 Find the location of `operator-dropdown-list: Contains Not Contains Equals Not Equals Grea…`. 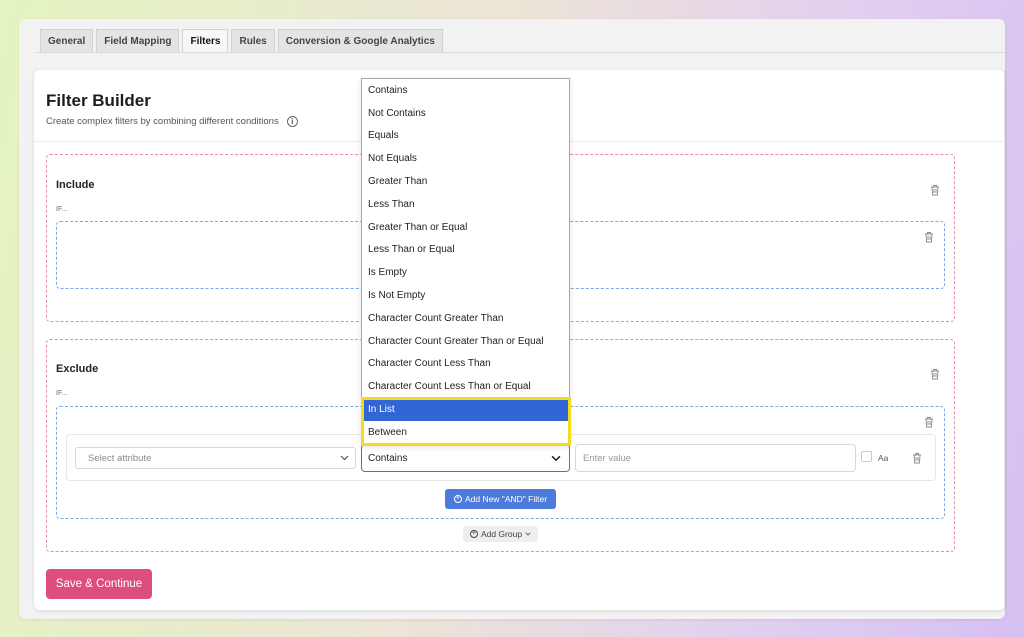

operator-dropdown-list: Contains Not Contains Equals Not Equals Grea… is located at coordinates (465, 261).